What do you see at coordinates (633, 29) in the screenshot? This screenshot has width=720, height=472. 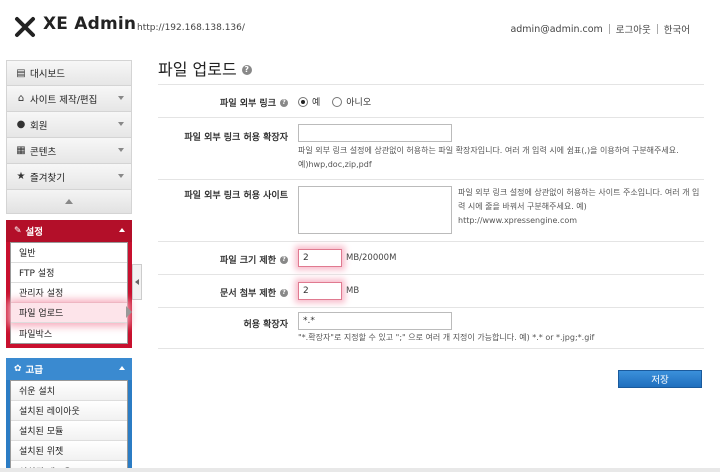 I see `logout-link: 로그아웃` at bounding box center [633, 29].